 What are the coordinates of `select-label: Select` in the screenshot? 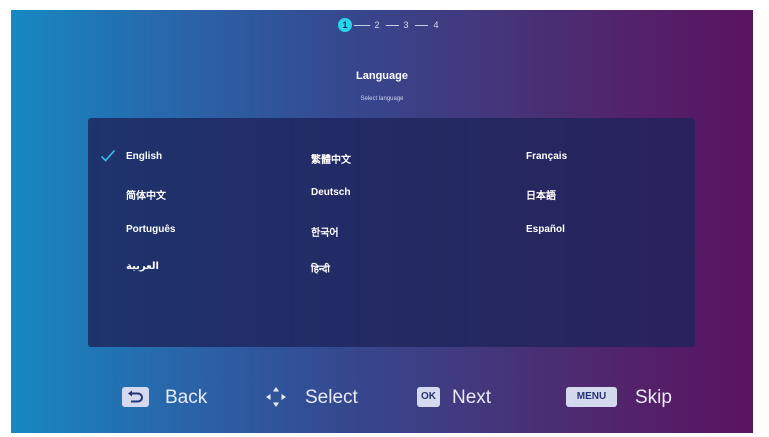 It's located at (331, 397).